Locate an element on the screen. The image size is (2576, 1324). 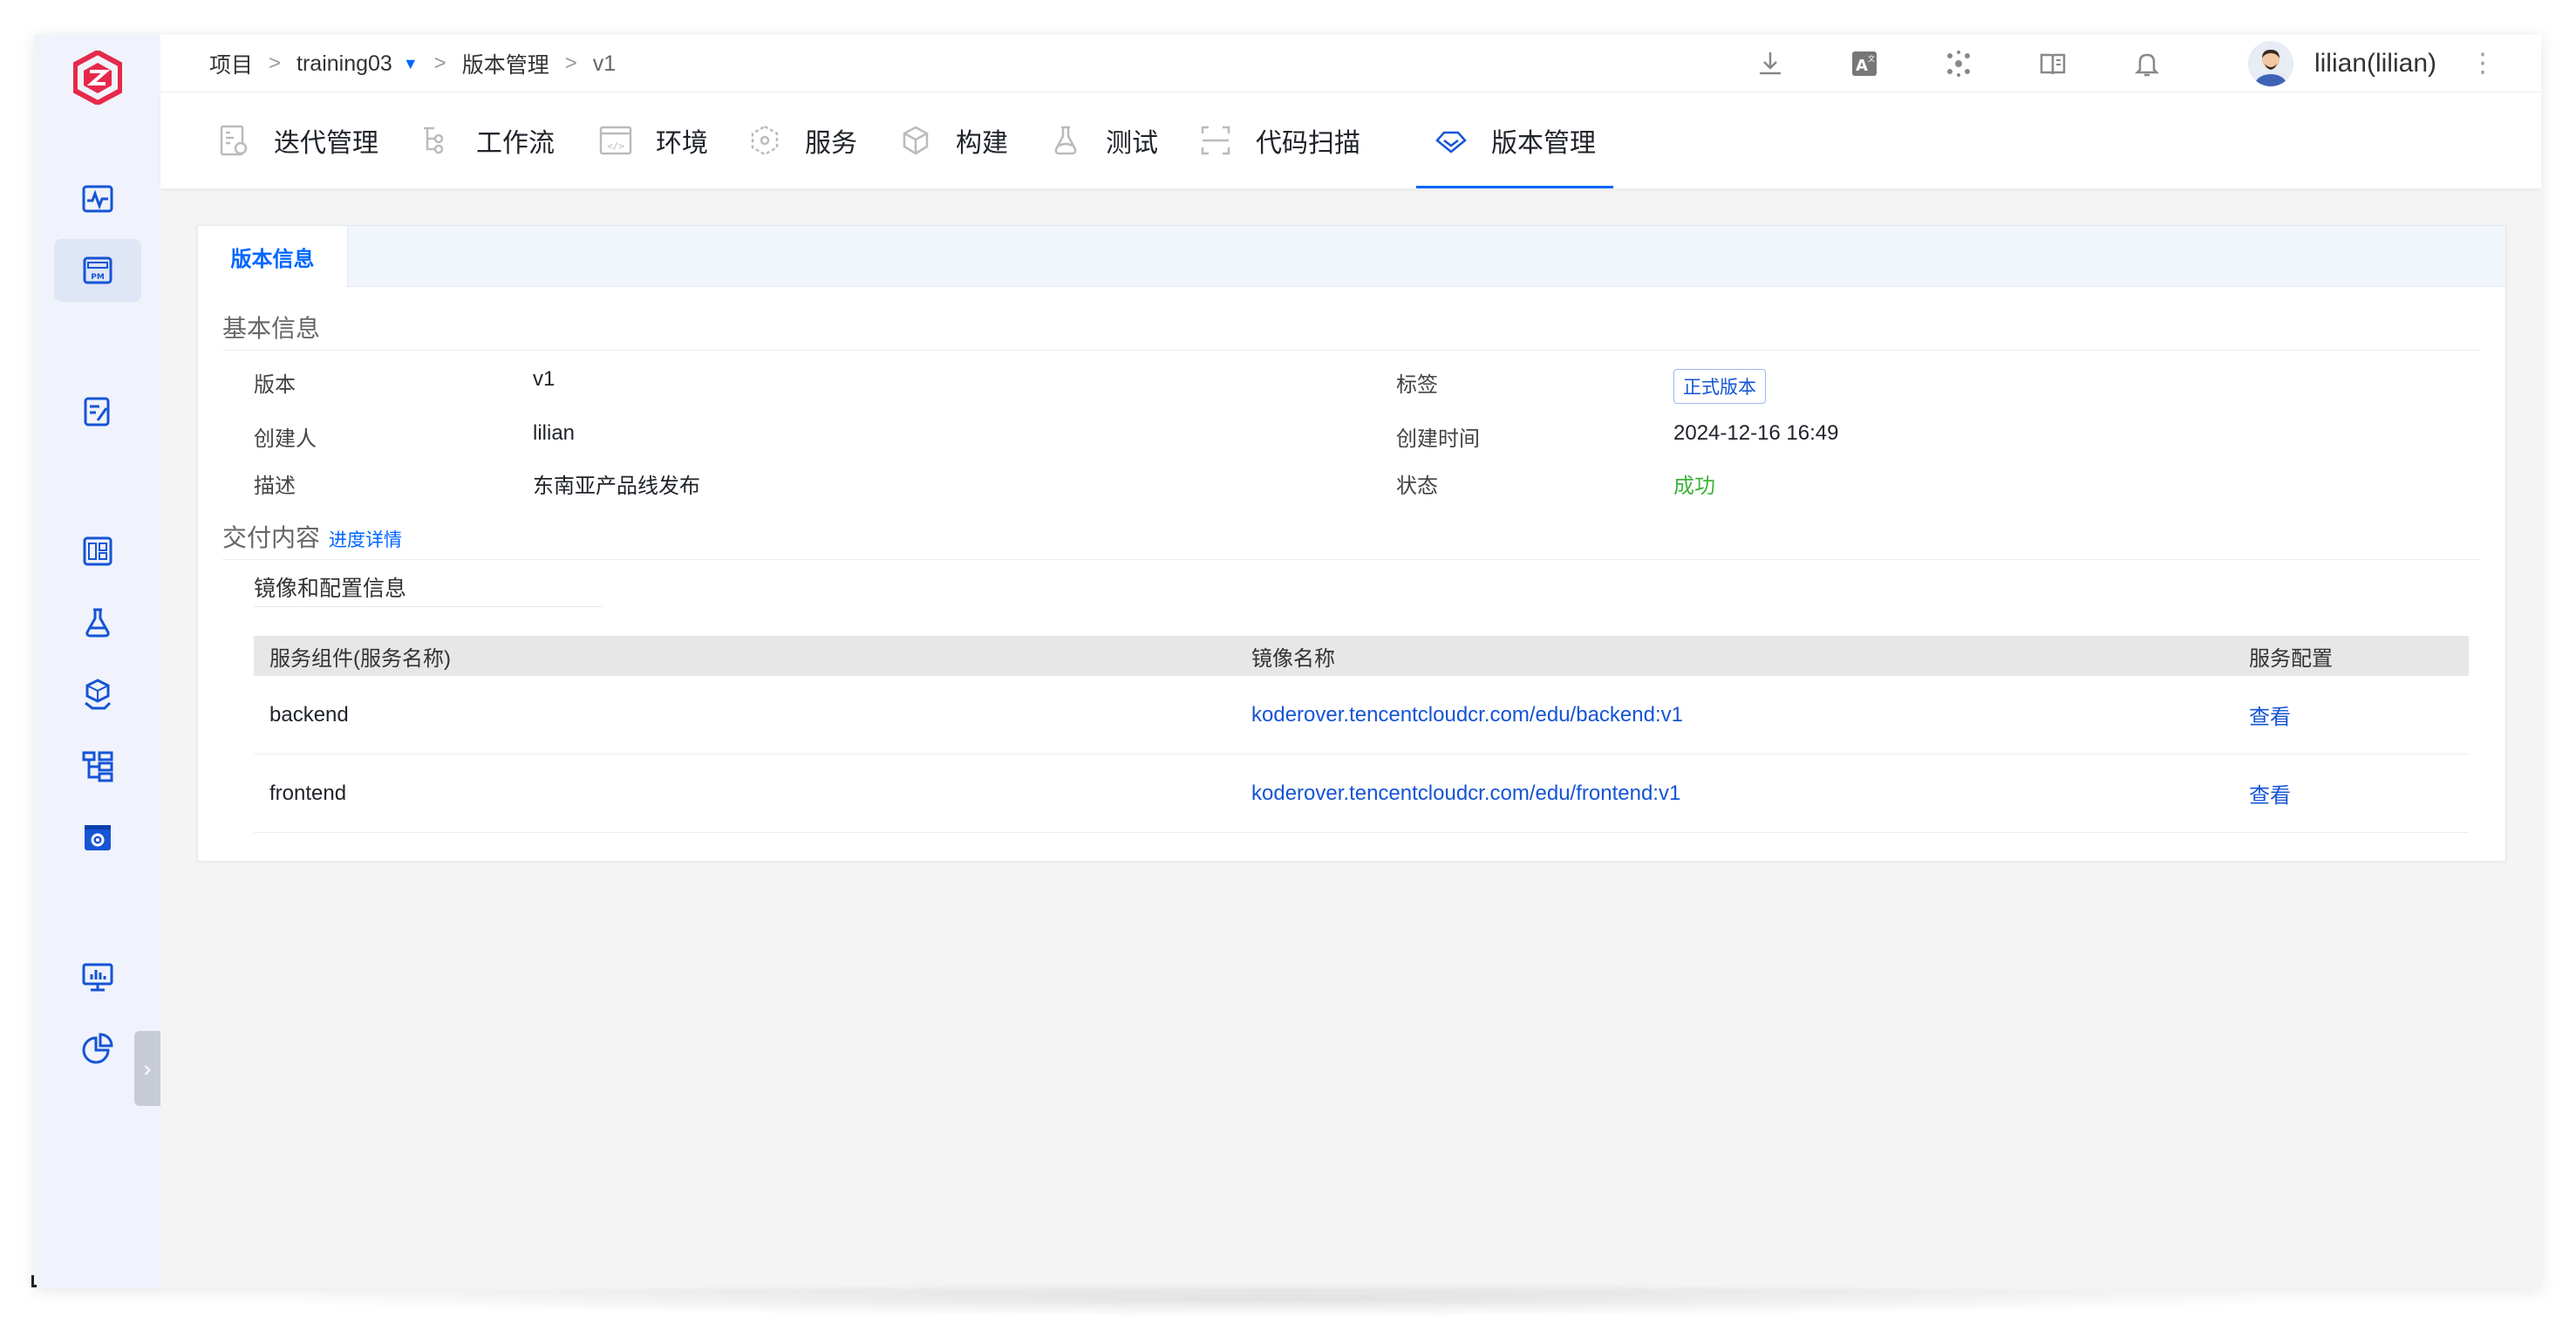
settings-box-icon is located at coordinates (98, 837).